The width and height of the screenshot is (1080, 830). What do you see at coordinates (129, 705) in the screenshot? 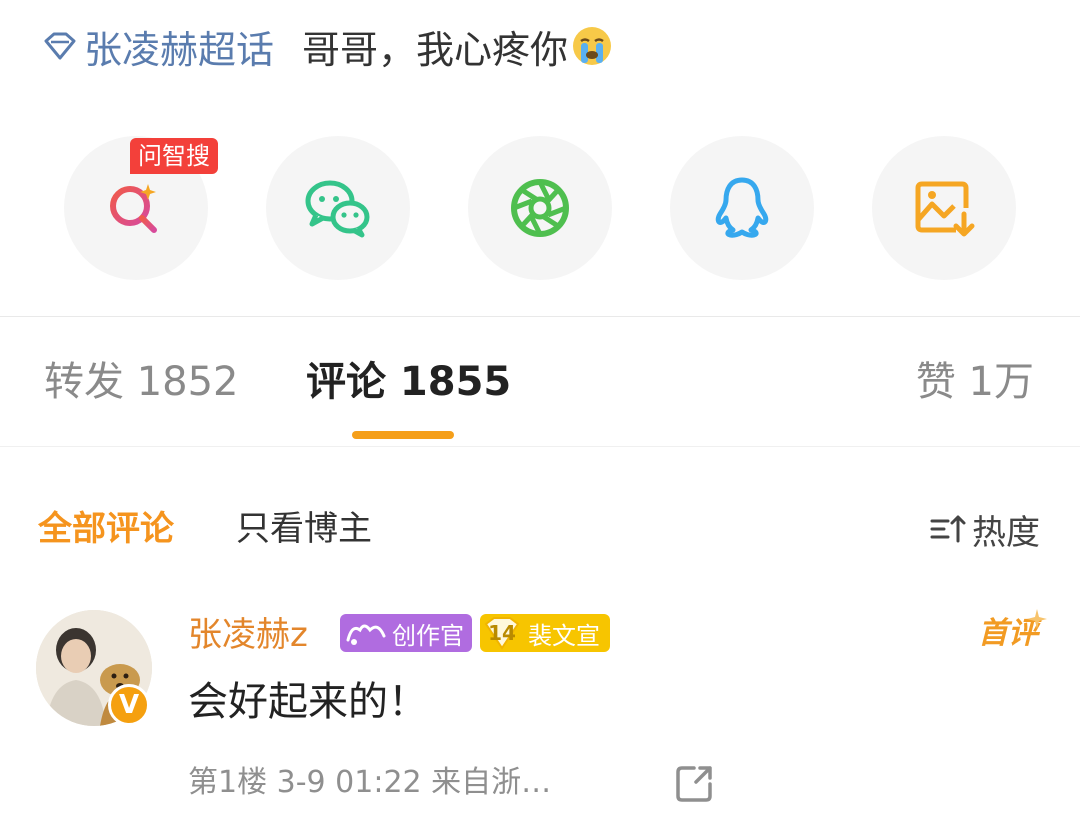
I see `verified-badge-icon: V` at bounding box center [129, 705].